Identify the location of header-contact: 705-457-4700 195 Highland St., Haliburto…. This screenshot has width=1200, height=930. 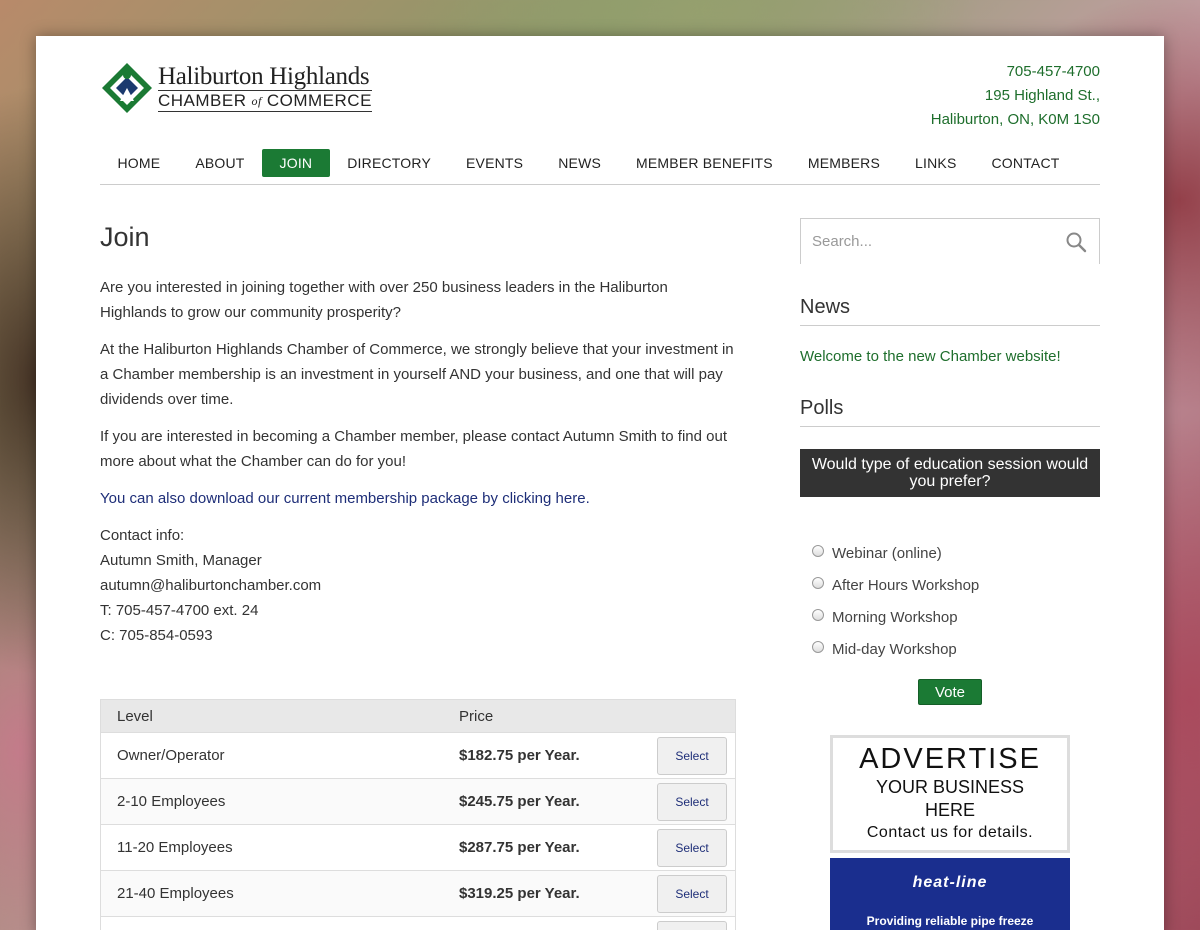
(1015, 96).